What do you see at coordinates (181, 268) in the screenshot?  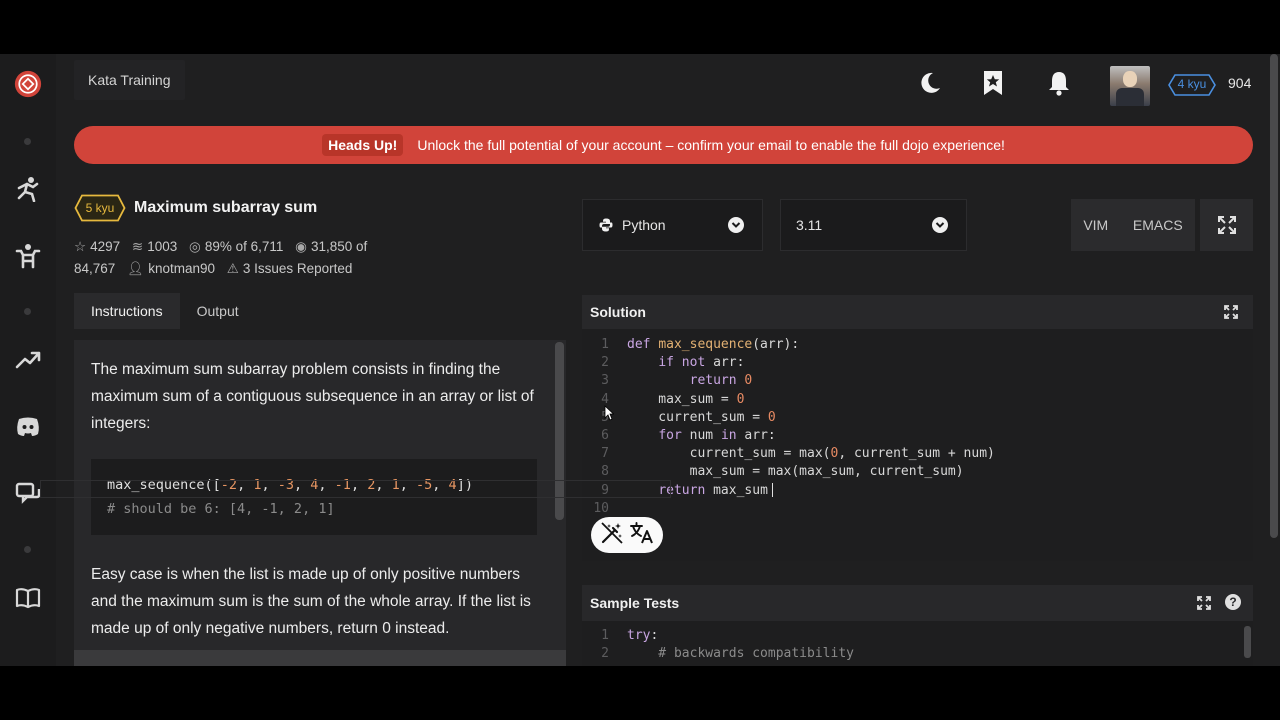 I see `kata-author-link: knotman90` at bounding box center [181, 268].